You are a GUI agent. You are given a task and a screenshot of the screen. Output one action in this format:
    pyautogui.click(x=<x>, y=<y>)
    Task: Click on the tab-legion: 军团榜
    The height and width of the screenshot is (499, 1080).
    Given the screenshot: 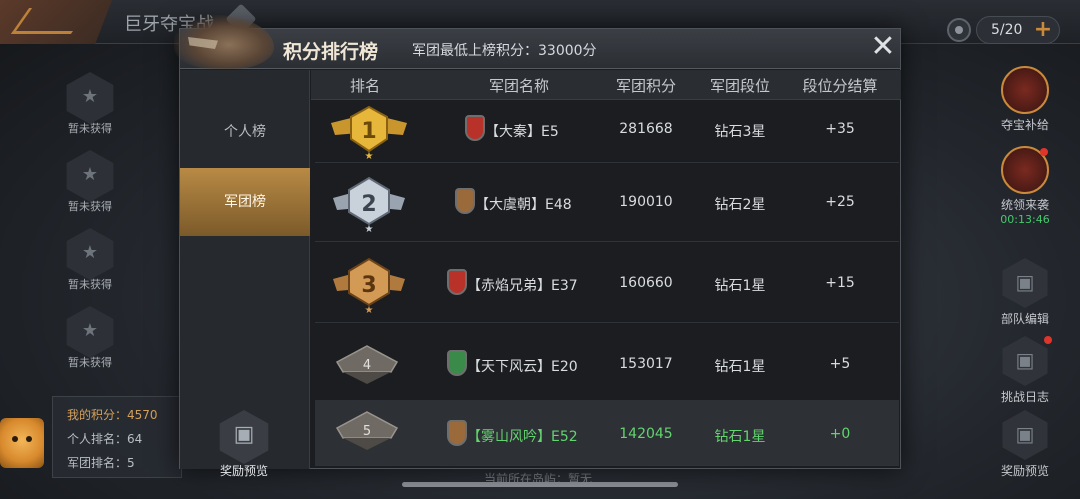 What is the action you would take?
    pyautogui.click(x=245, y=202)
    